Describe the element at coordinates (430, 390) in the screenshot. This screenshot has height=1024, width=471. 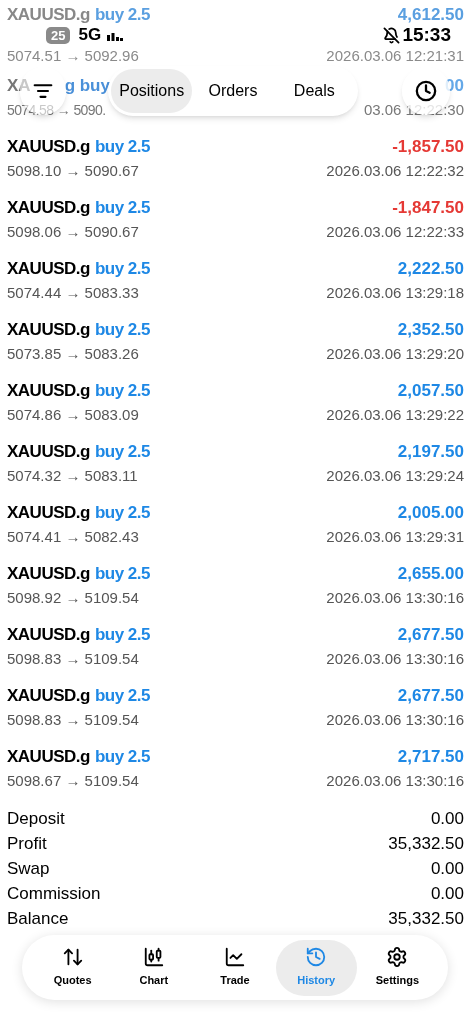
I see `profit: 2,057.50` at that location.